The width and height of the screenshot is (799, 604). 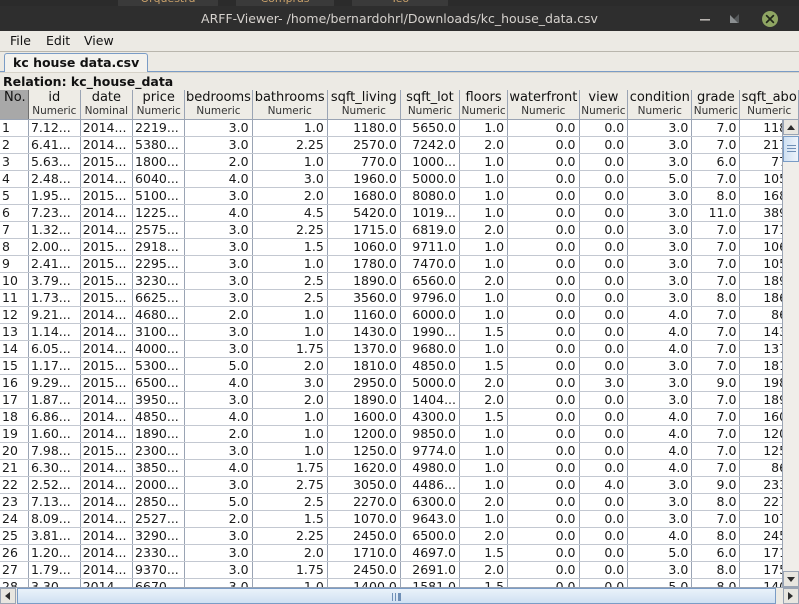 I want to click on cell-sqft_living: 770.0, so click(x=364, y=162).